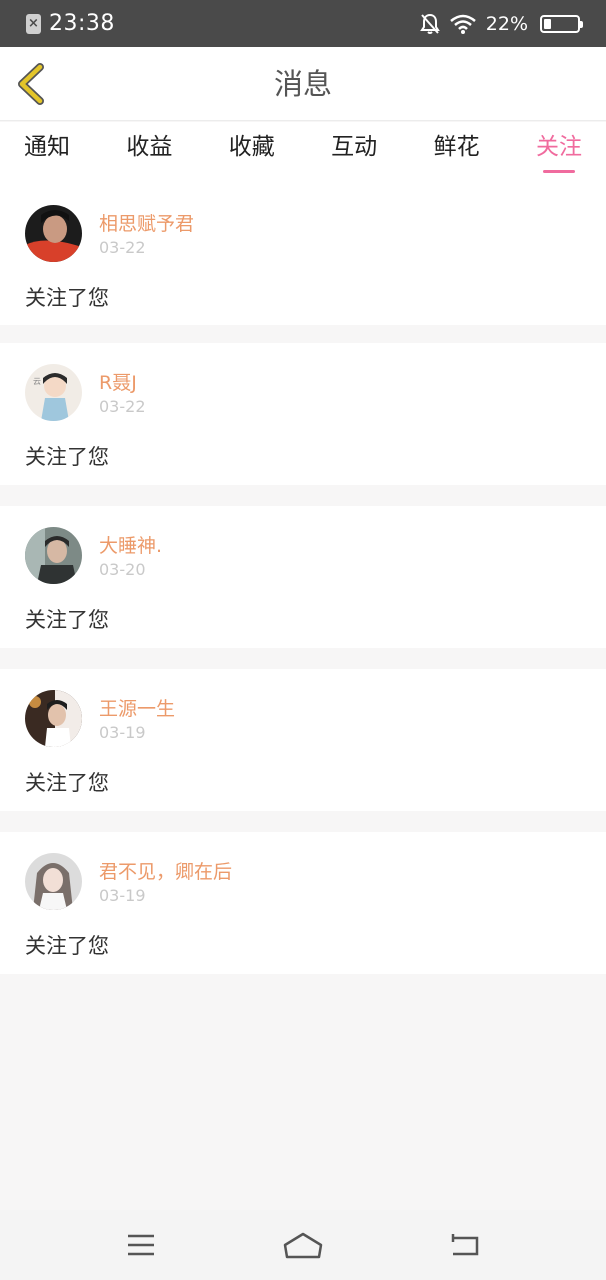  What do you see at coordinates (251, 147) in the screenshot?
I see `tab-label: 收藏` at bounding box center [251, 147].